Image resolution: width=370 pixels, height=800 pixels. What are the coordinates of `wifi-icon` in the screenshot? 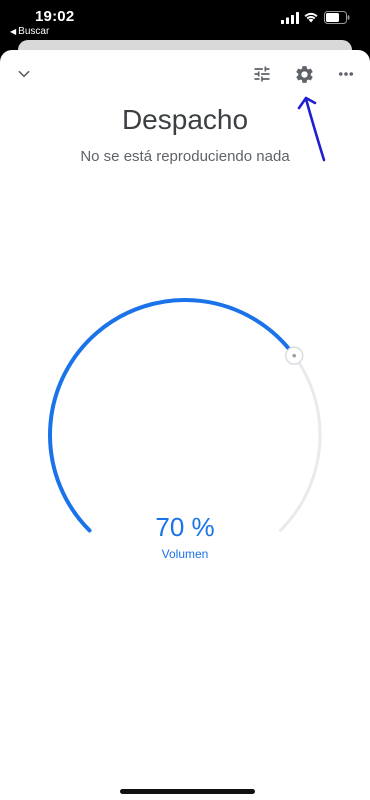 It's located at (311, 17).